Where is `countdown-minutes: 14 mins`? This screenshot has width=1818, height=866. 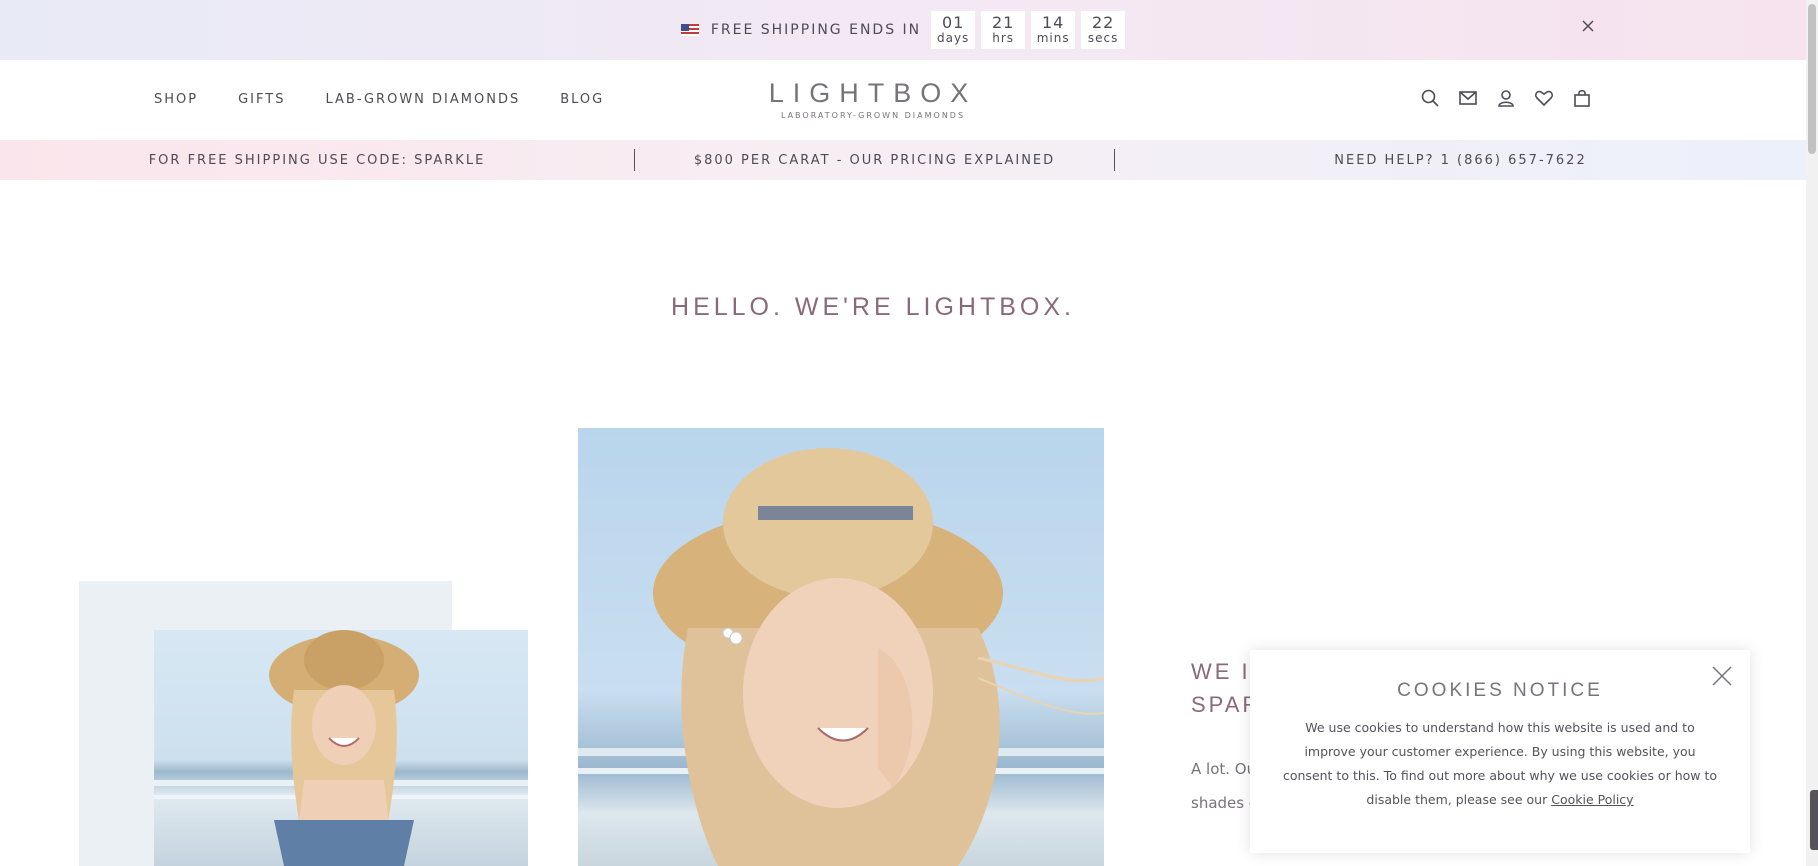
countdown-minutes: 14 mins is located at coordinates (1053, 30).